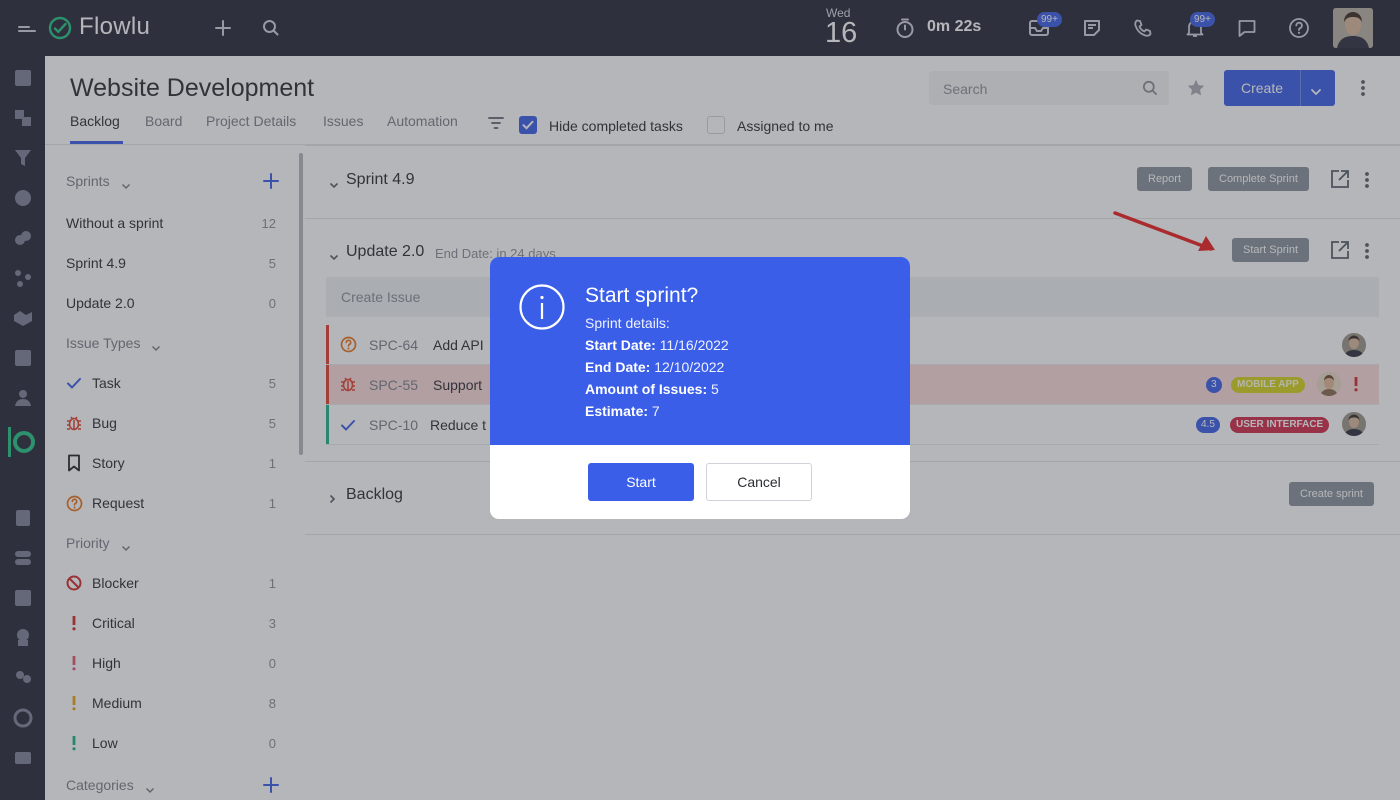 The height and width of the screenshot is (800, 1400). What do you see at coordinates (652, 389) in the screenshot?
I see `amount-of-issues-row: Amount of Issues: 5` at bounding box center [652, 389].